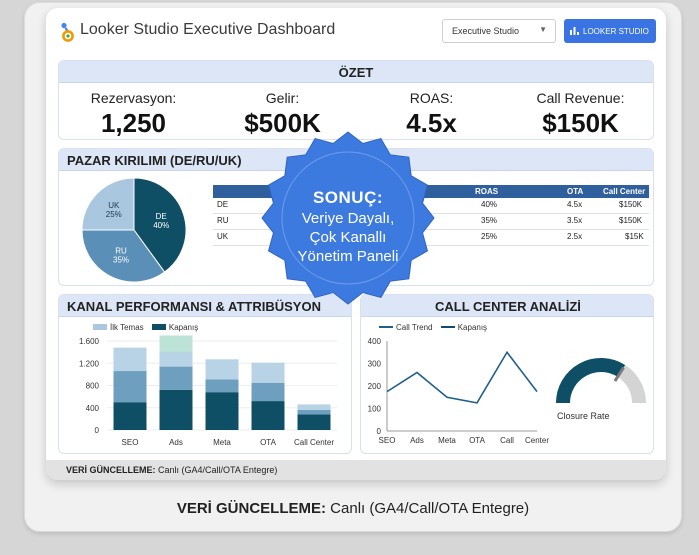 This screenshot has height=555, width=699. I want to click on kpi-label: Gelir:, so click(282, 98).